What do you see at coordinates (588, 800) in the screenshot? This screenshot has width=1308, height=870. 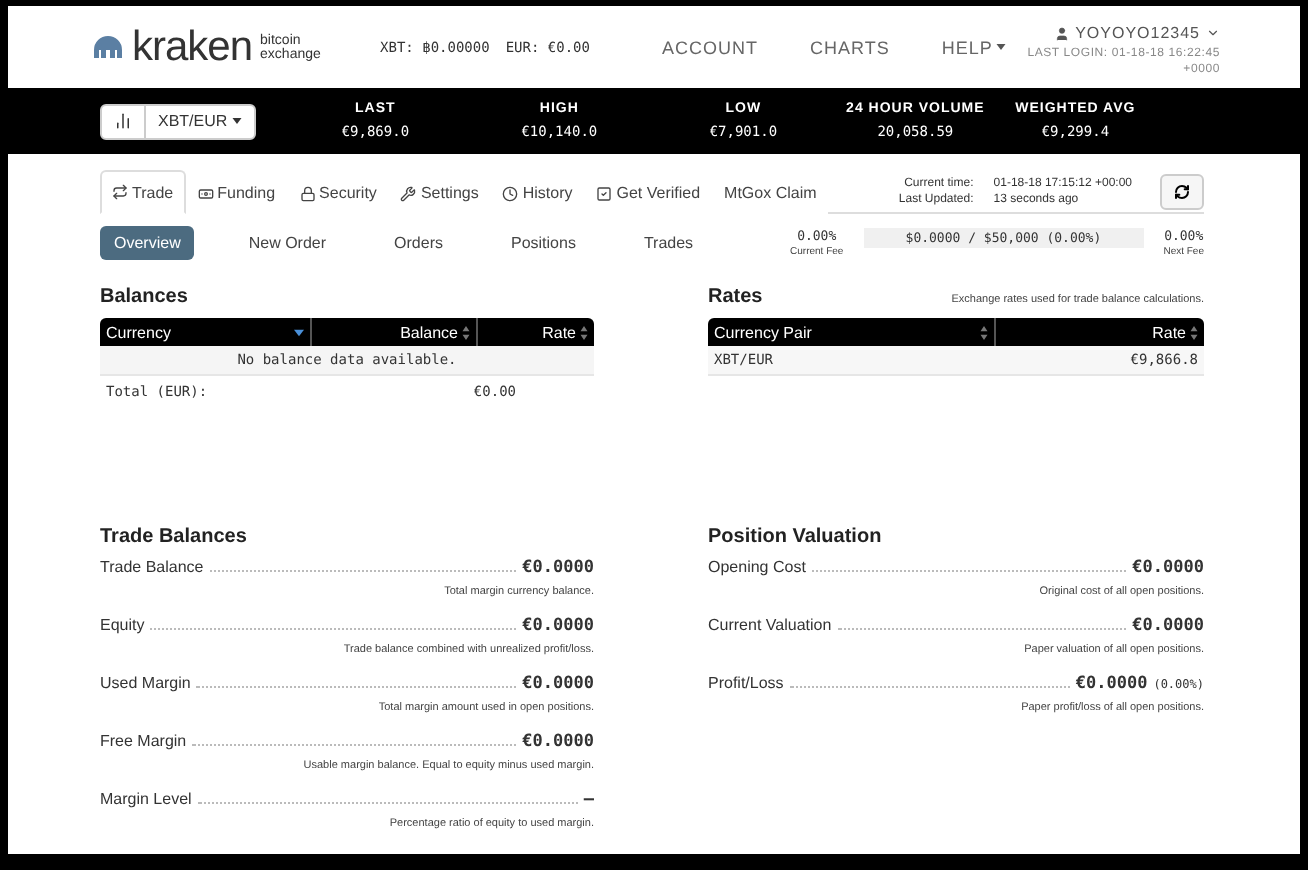 I see `field-value: —` at bounding box center [588, 800].